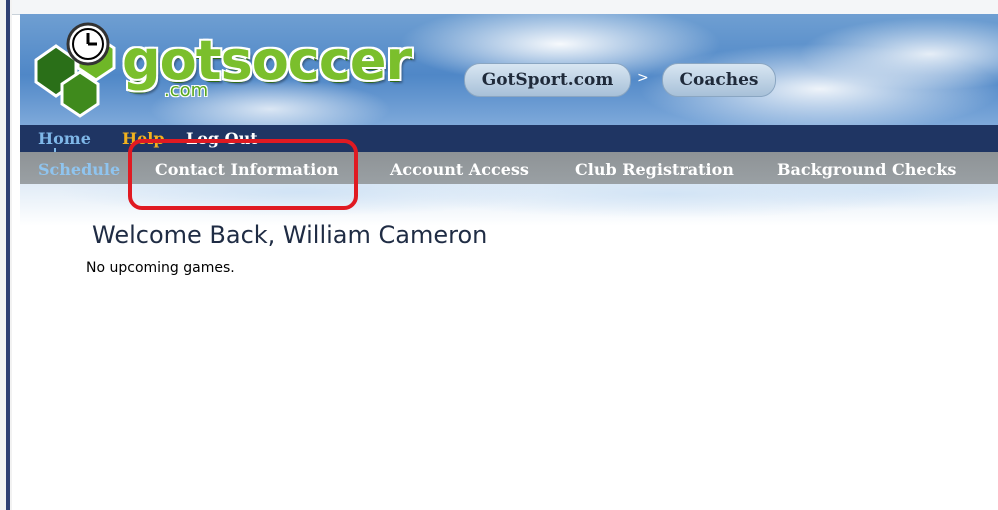  Describe the element at coordinates (186, 90) in the screenshot. I see `logo-domain: .com` at that location.